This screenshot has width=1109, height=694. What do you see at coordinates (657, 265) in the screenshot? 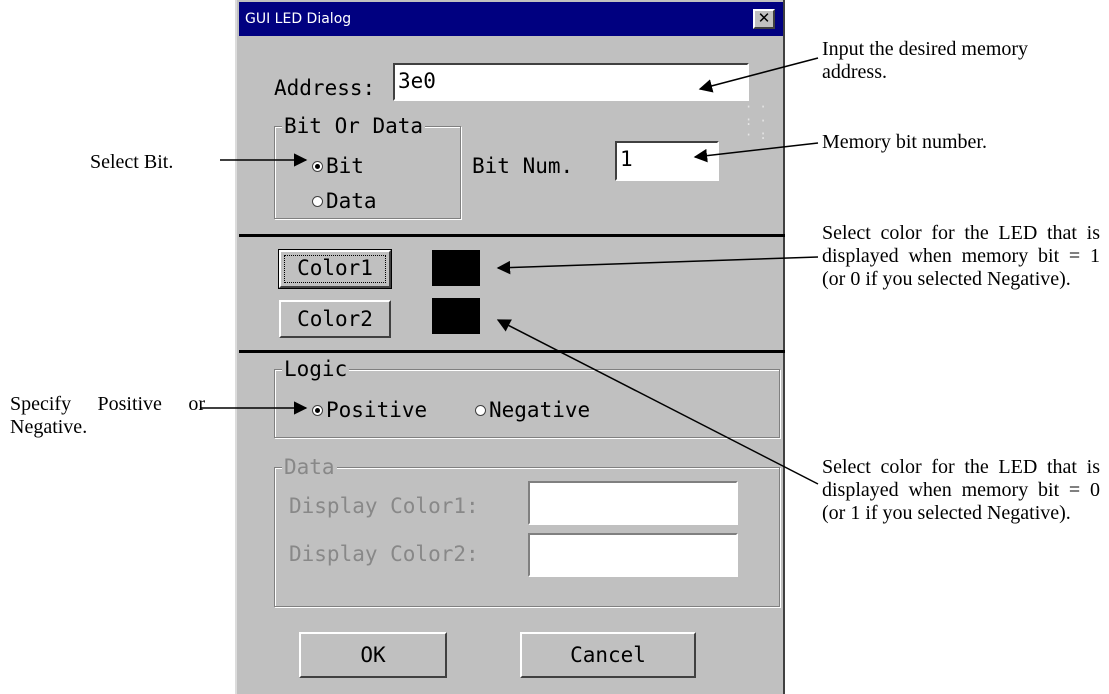
I see `arrow-color1` at bounding box center [657, 265].